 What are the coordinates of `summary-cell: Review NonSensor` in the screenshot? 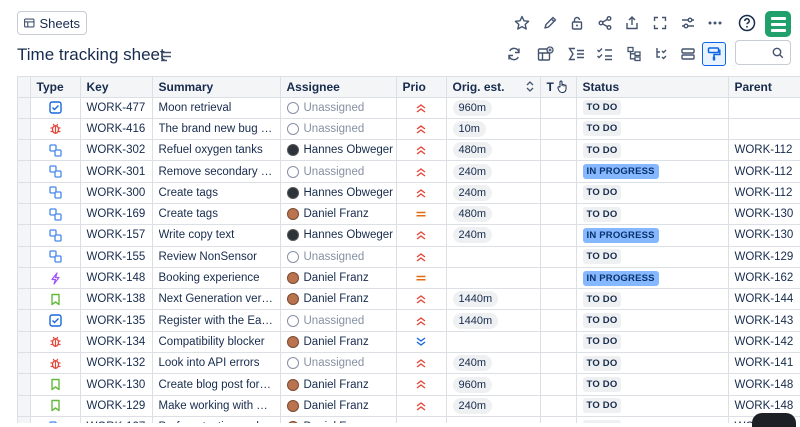 It's located at (216, 257).